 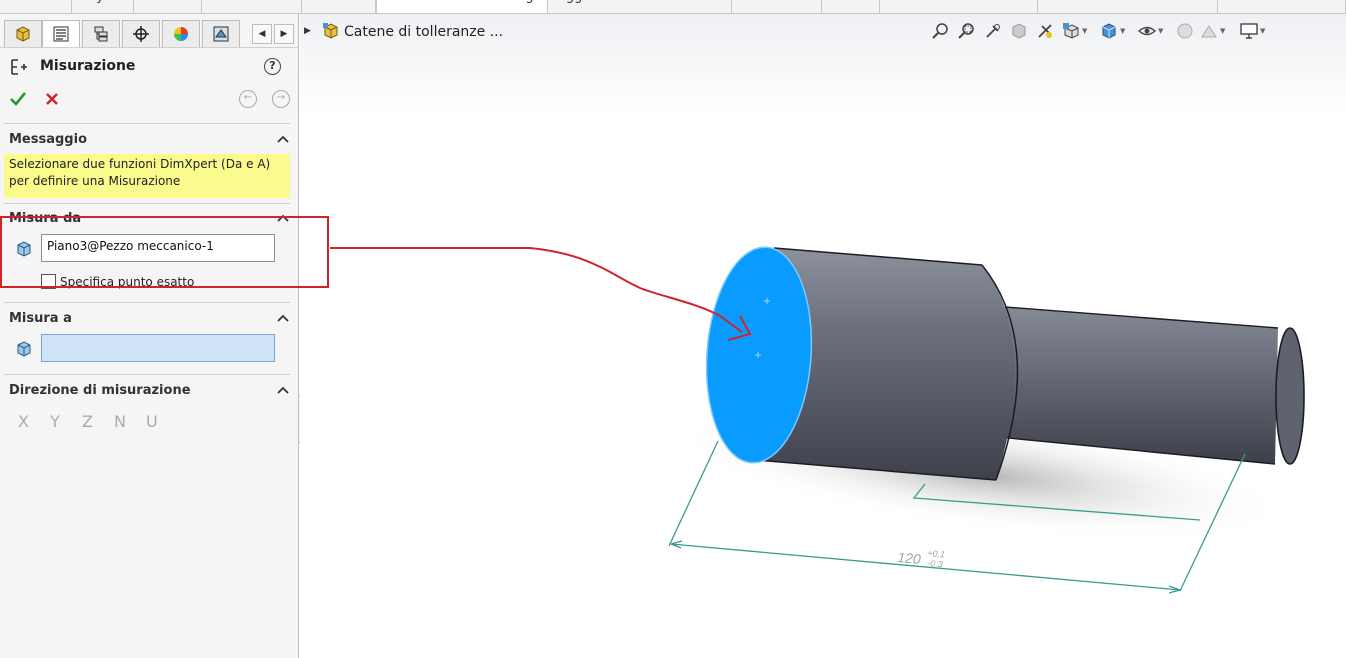 What do you see at coordinates (272, 66) in the screenshot?
I see `help-icon: ?` at bounding box center [272, 66].